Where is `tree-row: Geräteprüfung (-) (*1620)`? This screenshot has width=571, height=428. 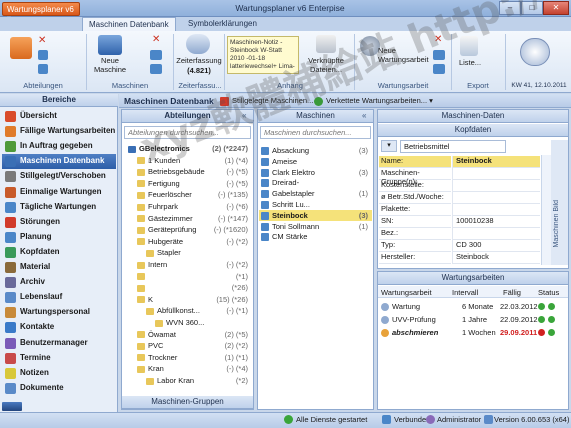
tree-row: Geräteprüfung (-) (*1620) is located at coordinates (188, 230).